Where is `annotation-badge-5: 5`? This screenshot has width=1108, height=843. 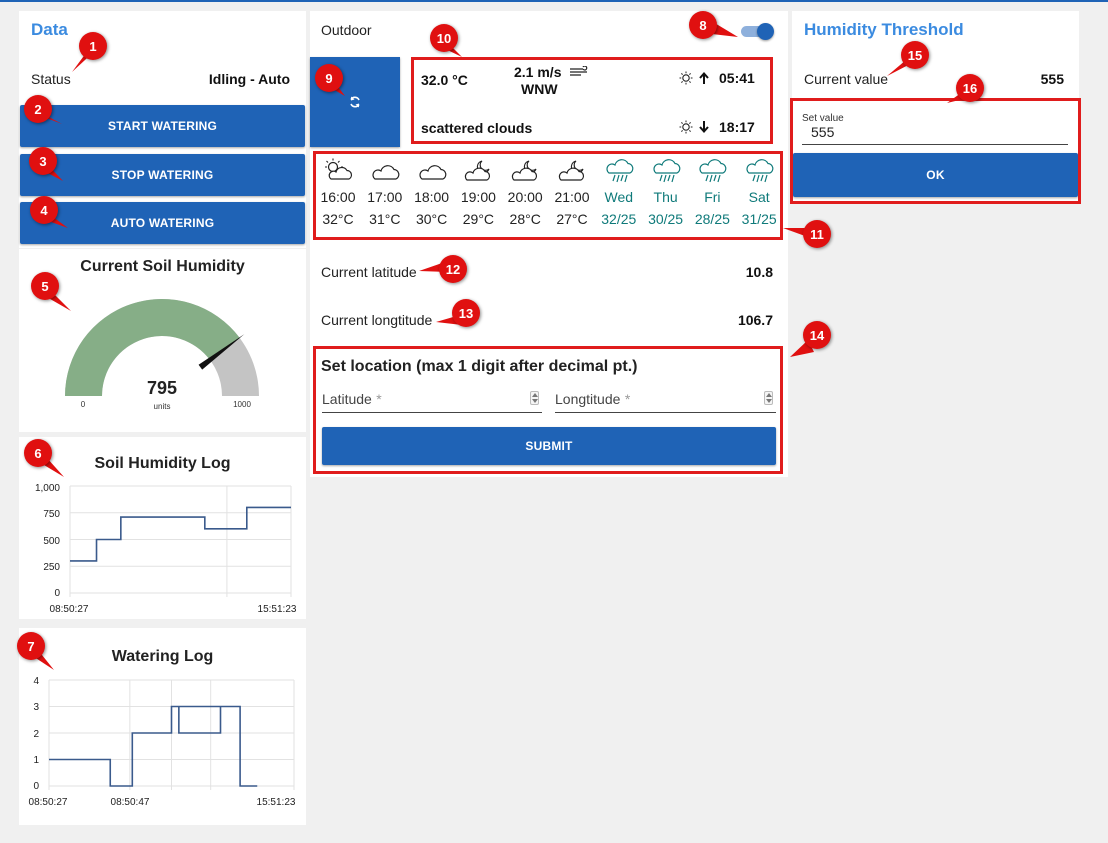
annotation-badge-5: 5 is located at coordinates (45, 286).